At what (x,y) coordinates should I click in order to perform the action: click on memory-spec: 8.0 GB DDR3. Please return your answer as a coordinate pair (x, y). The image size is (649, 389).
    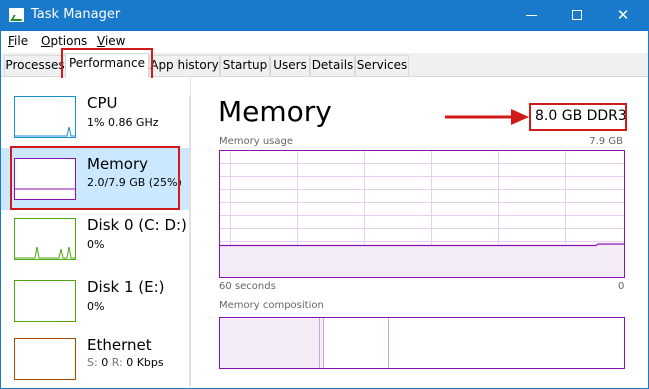
    Looking at the image, I should click on (581, 116).